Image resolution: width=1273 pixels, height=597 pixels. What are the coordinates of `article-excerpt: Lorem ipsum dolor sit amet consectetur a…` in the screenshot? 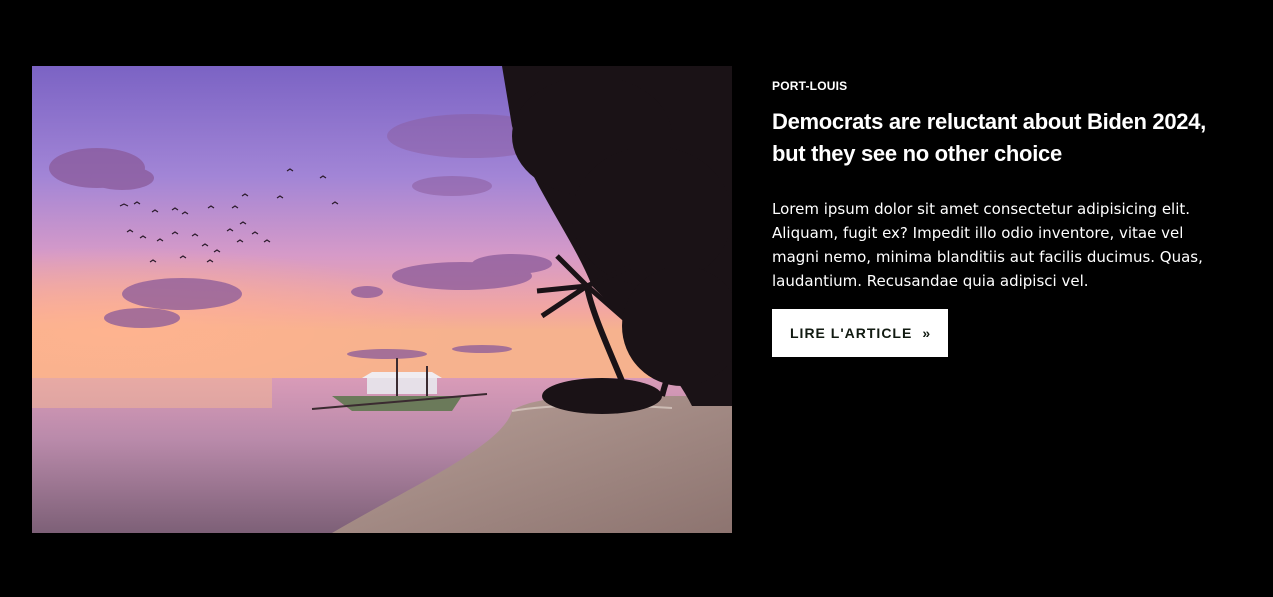 It's located at (987, 245).